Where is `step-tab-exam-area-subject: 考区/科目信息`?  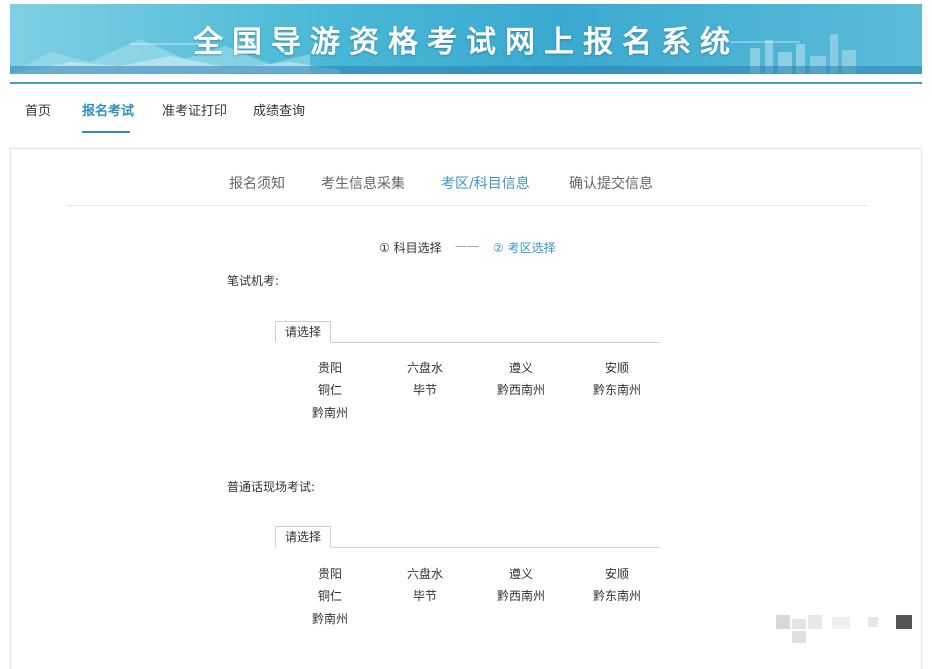
step-tab-exam-area-subject: 考区/科目信息 is located at coordinates (485, 183).